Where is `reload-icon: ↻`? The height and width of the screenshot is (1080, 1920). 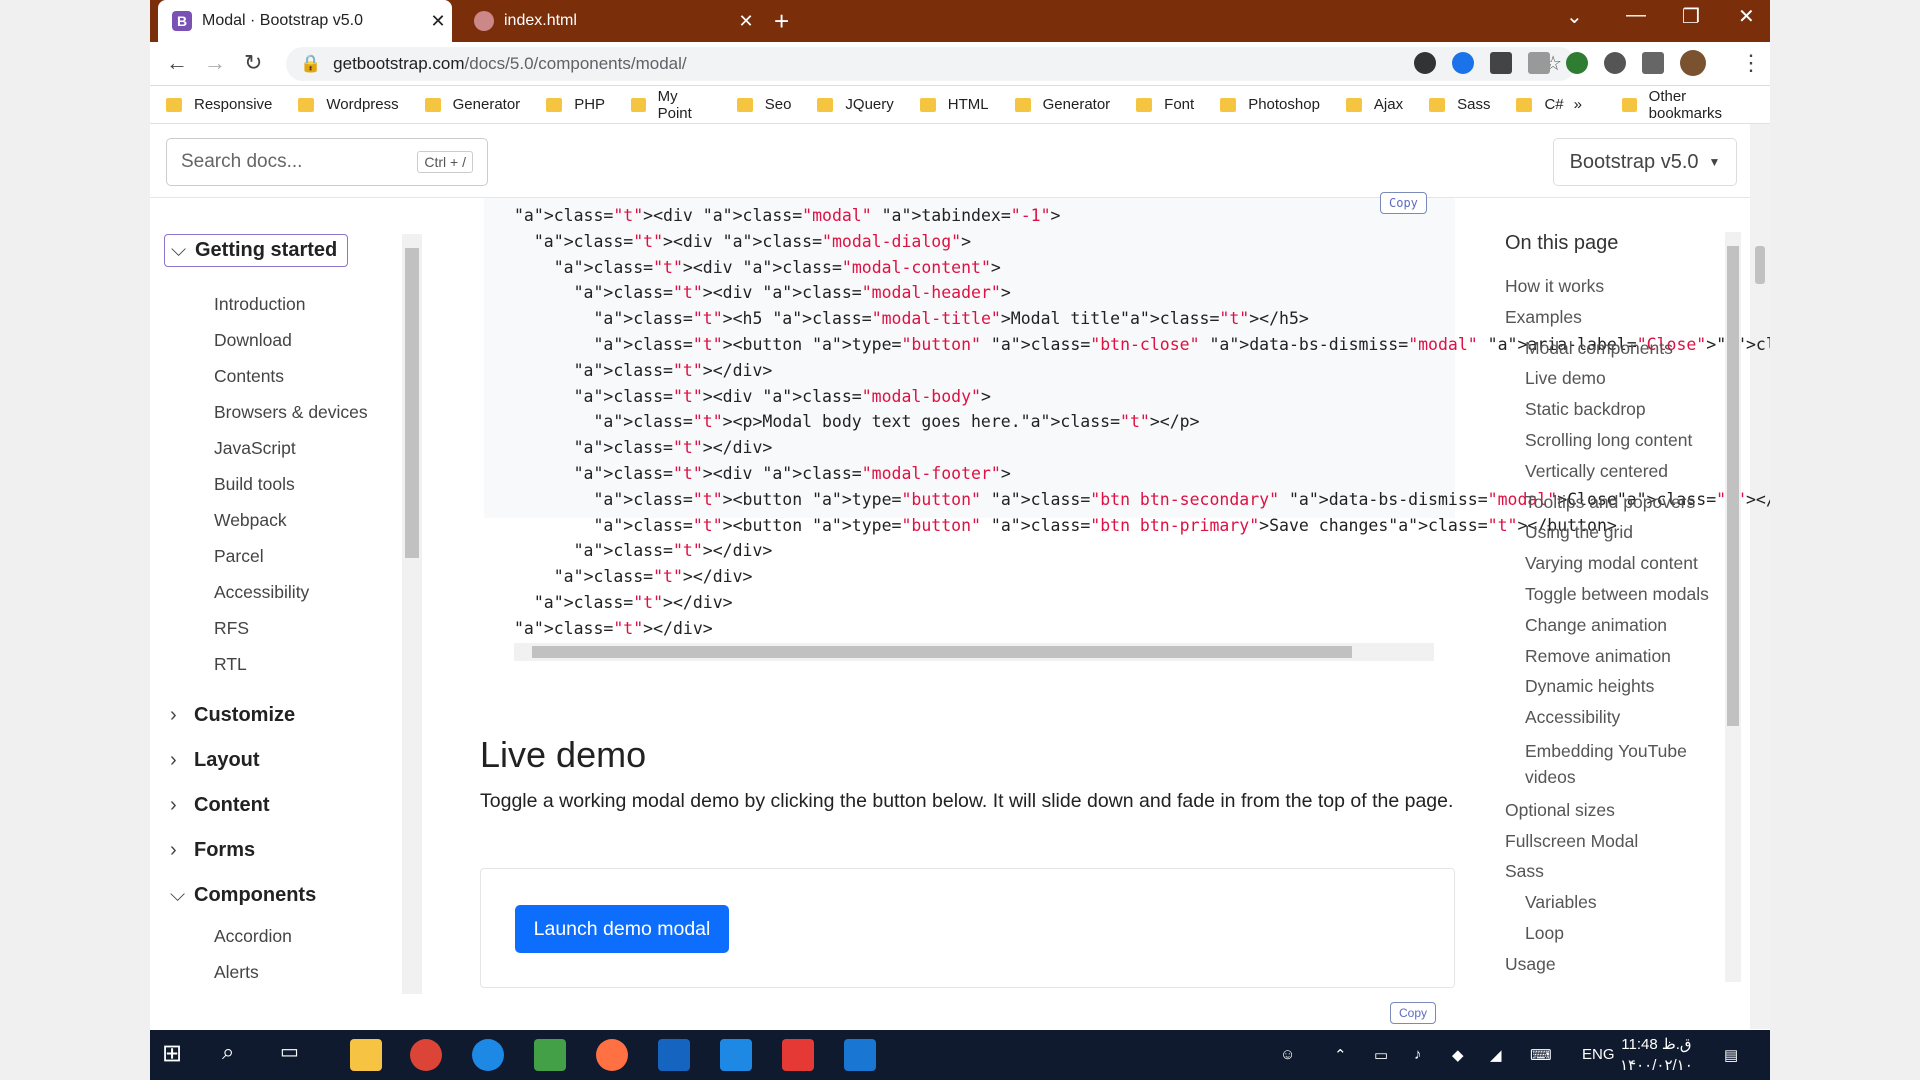
reload-icon: ↻ is located at coordinates (253, 63).